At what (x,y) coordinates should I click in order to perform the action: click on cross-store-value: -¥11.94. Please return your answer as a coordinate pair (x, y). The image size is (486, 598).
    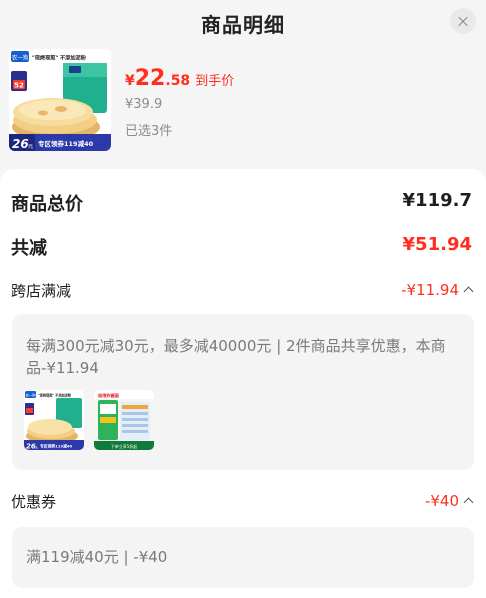
    Looking at the image, I should click on (430, 290).